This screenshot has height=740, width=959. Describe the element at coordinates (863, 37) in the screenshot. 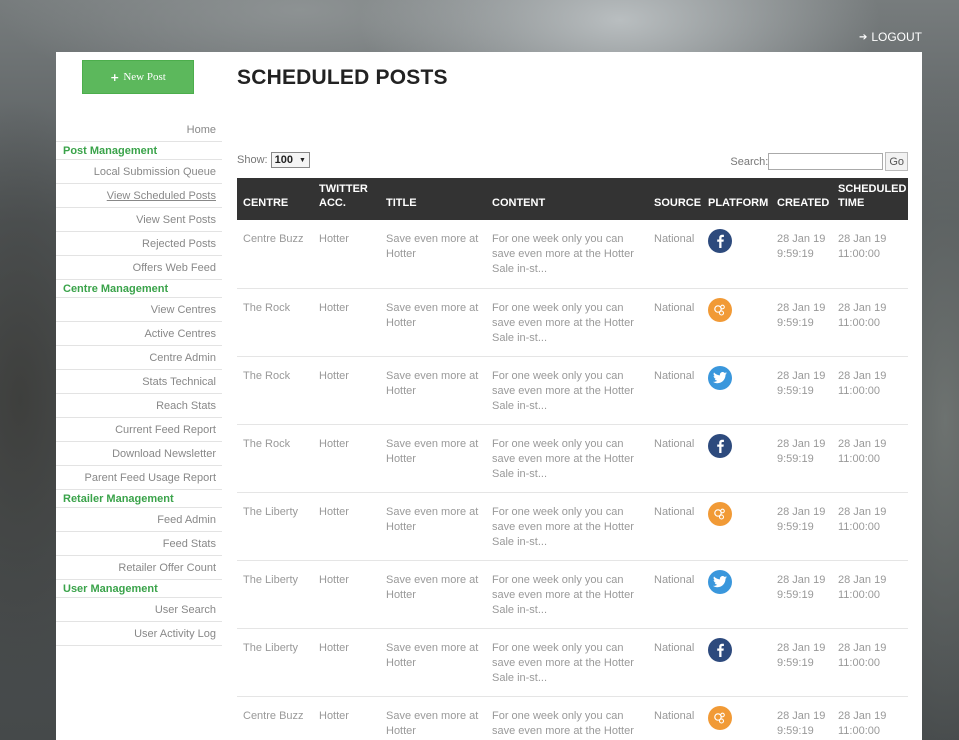

I see `sign-out-icon: ➔` at that location.